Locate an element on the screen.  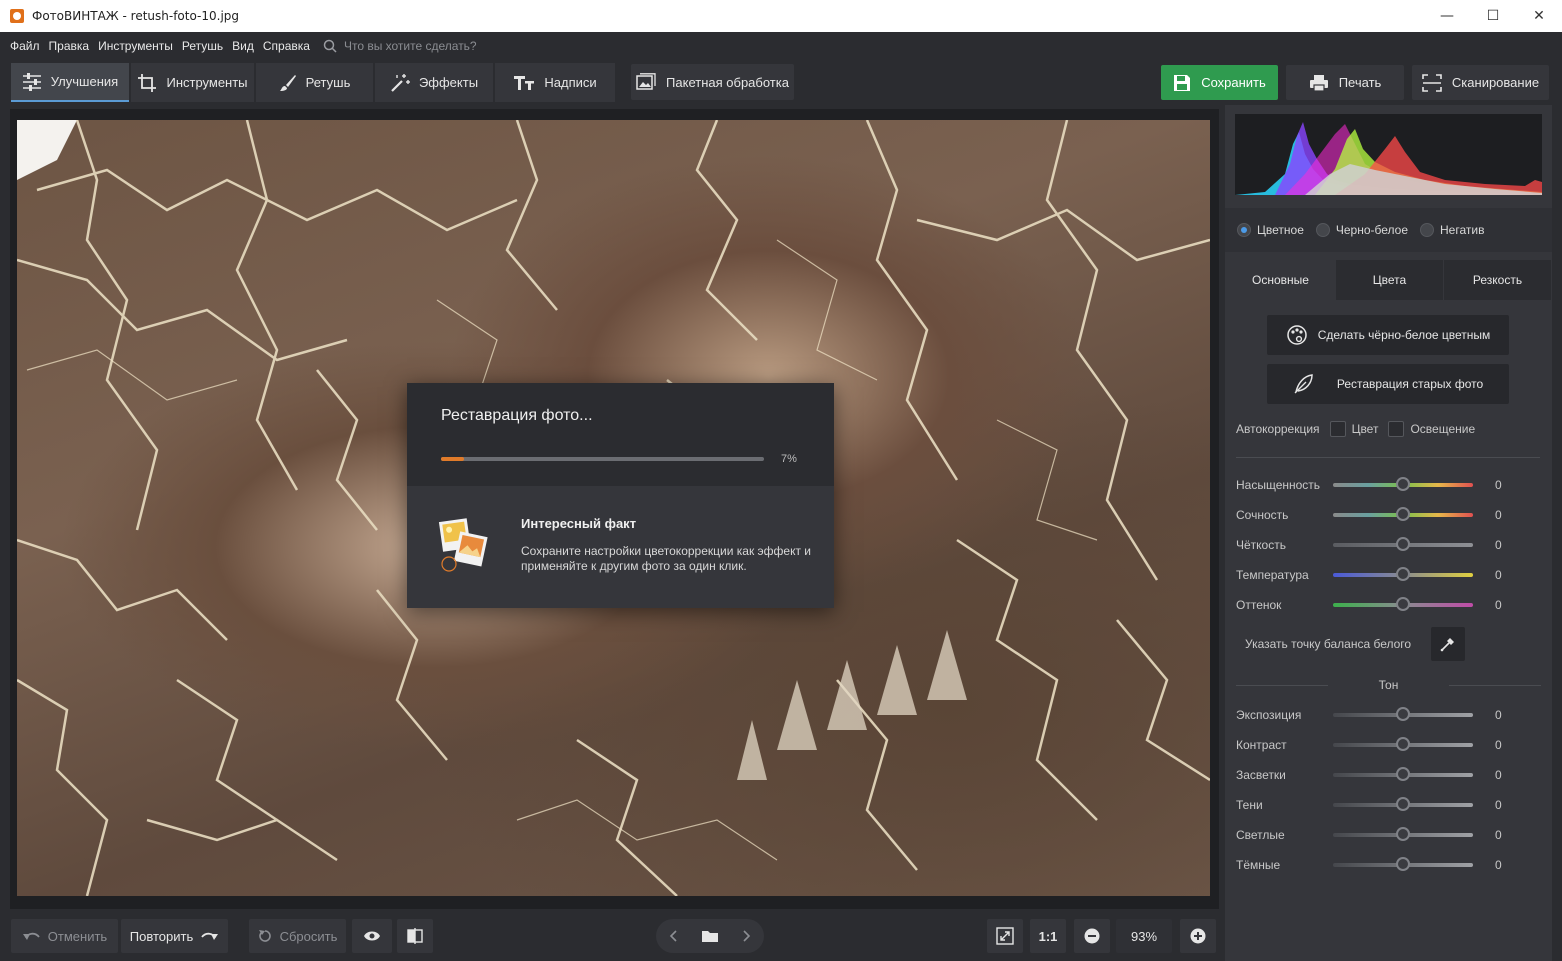
autocorr-lighting-checkbox is located at coordinates (1396, 429).